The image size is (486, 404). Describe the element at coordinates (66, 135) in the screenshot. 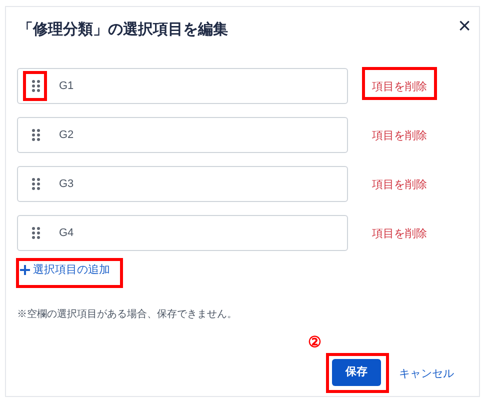

I see `option-value: G2` at that location.